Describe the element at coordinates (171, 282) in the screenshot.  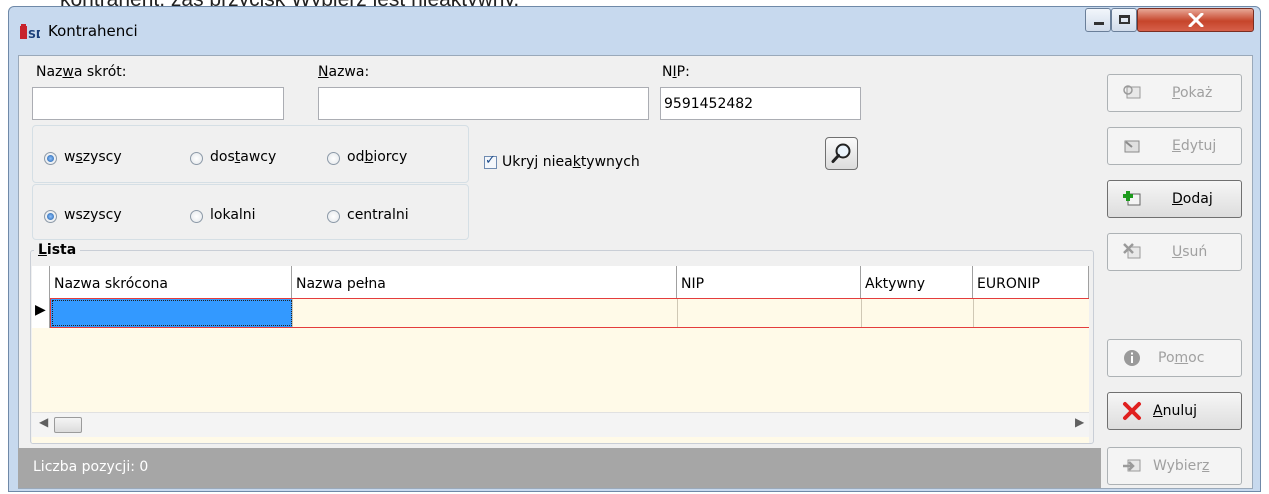
I see `column-header-nazwa-skrocona: Nazwa skrócona` at that location.